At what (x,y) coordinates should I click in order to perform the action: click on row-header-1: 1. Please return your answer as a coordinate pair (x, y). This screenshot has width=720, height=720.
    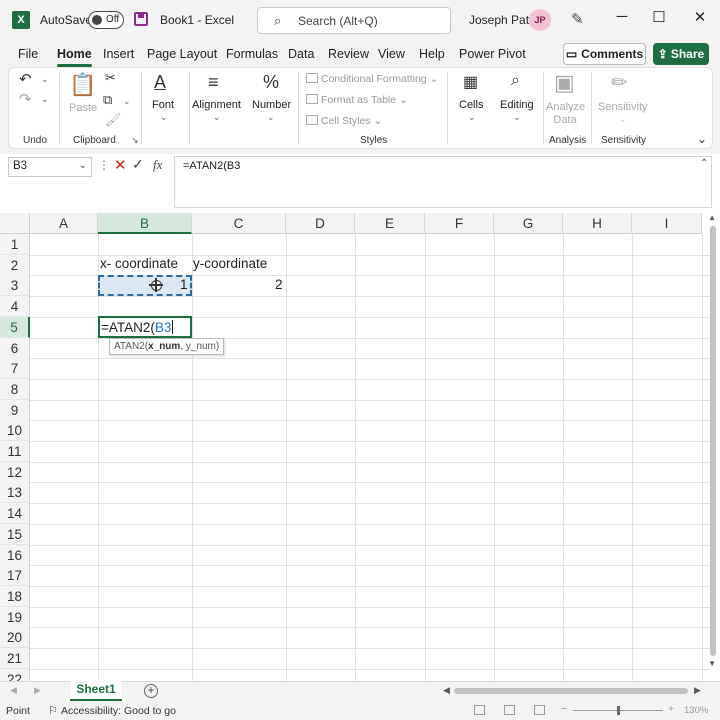
    Looking at the image, I should click on (15, 244).